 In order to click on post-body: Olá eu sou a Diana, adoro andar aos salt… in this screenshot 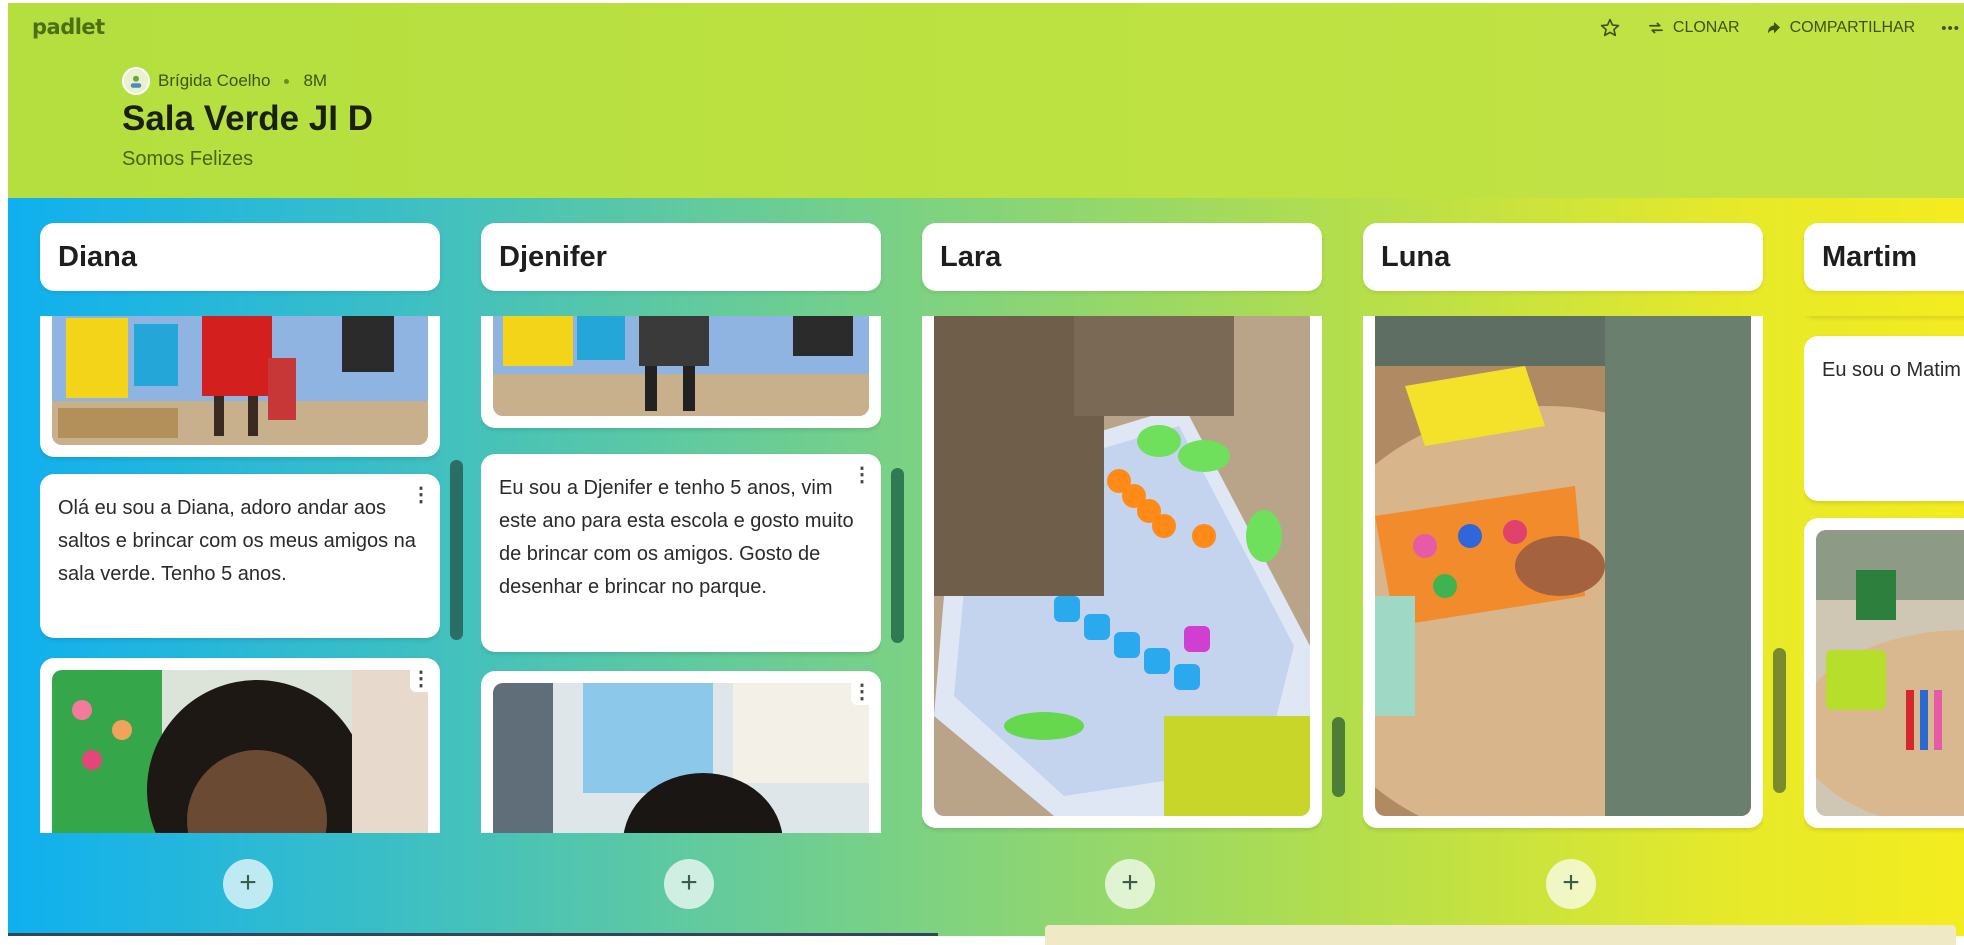, I will do `click(237, 541)`.